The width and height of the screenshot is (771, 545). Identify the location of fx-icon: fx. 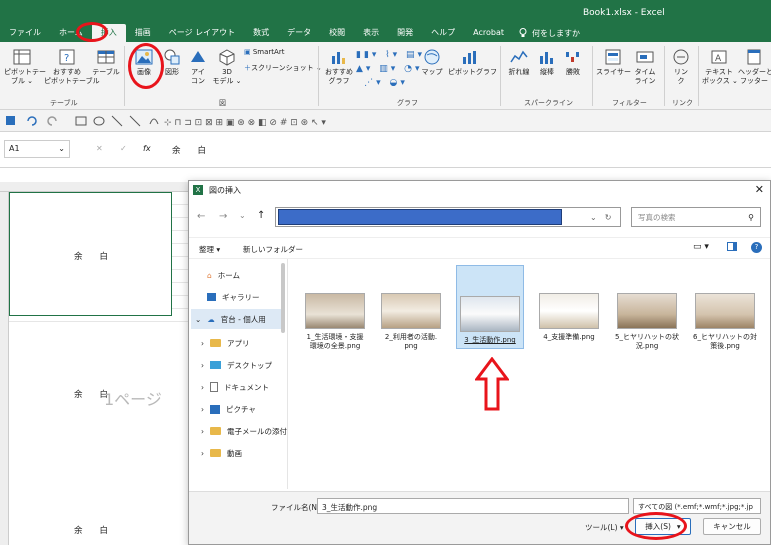
(147, 148).